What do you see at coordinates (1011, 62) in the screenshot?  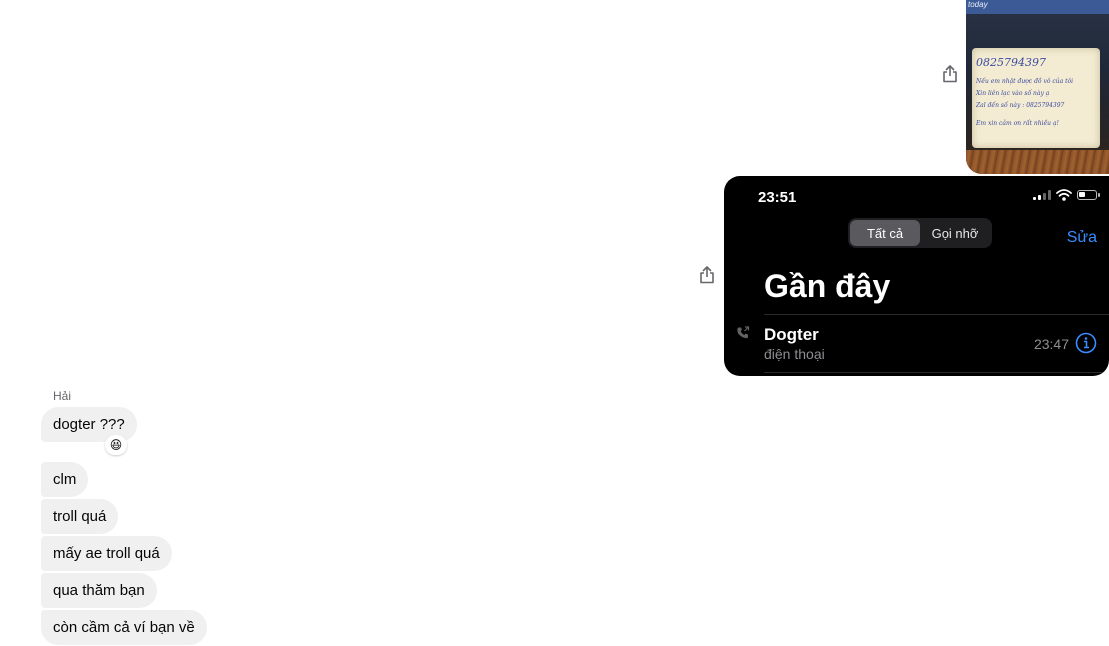 I see `note-line: 0825794397` at bounding box center [1011, 62].